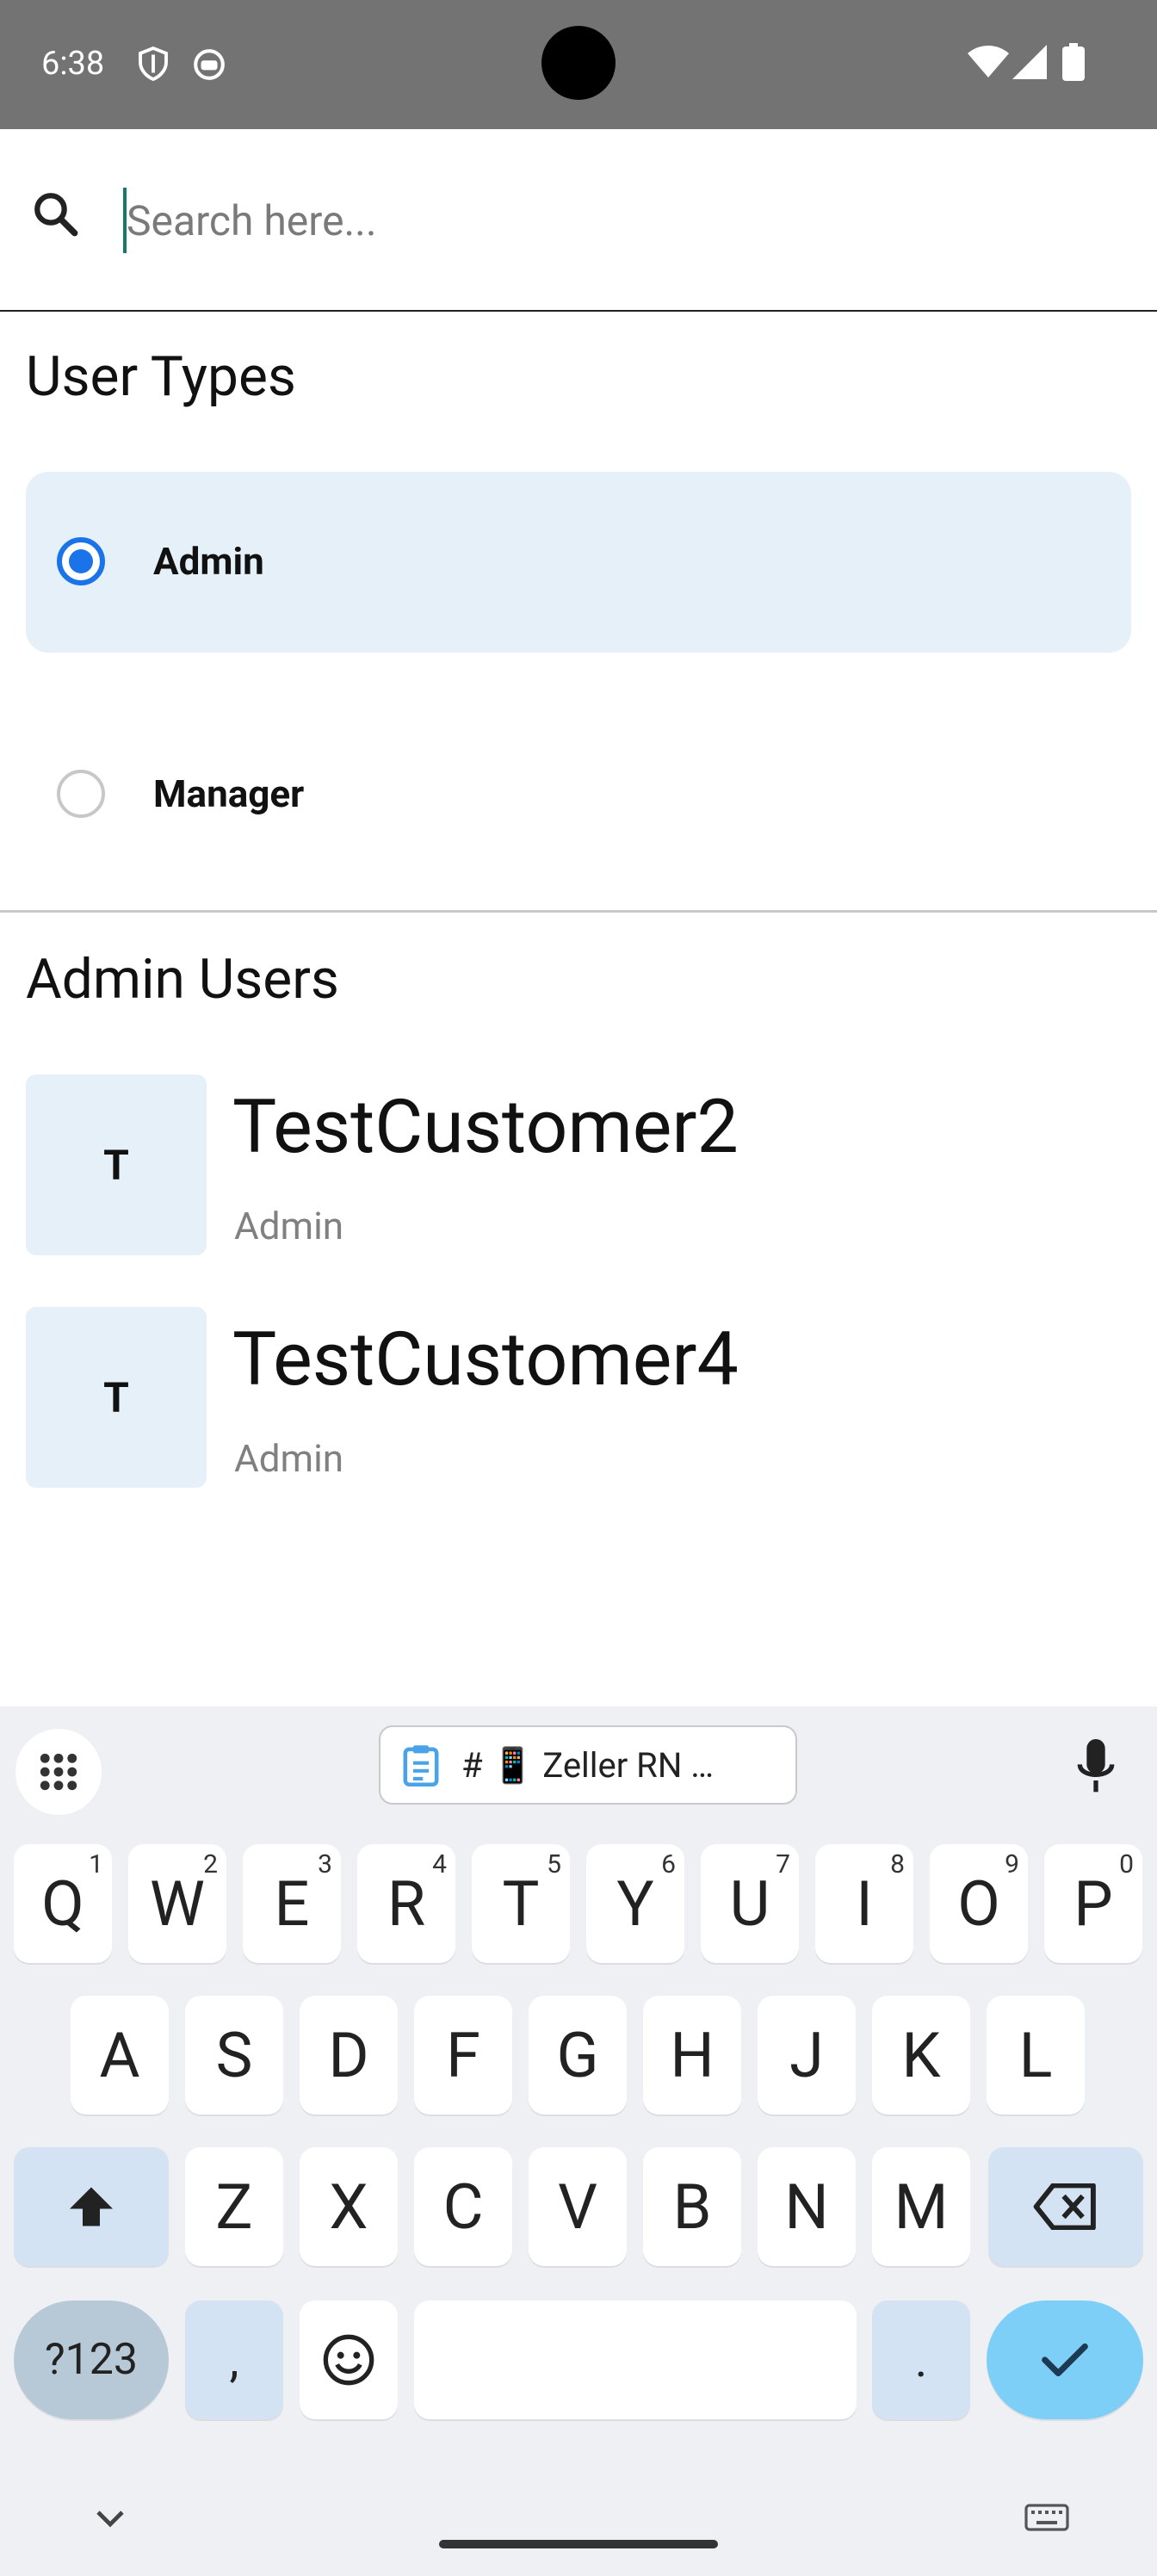 The image size is (1157, 2576). I want to click on shift-key, so click(92, 2207).